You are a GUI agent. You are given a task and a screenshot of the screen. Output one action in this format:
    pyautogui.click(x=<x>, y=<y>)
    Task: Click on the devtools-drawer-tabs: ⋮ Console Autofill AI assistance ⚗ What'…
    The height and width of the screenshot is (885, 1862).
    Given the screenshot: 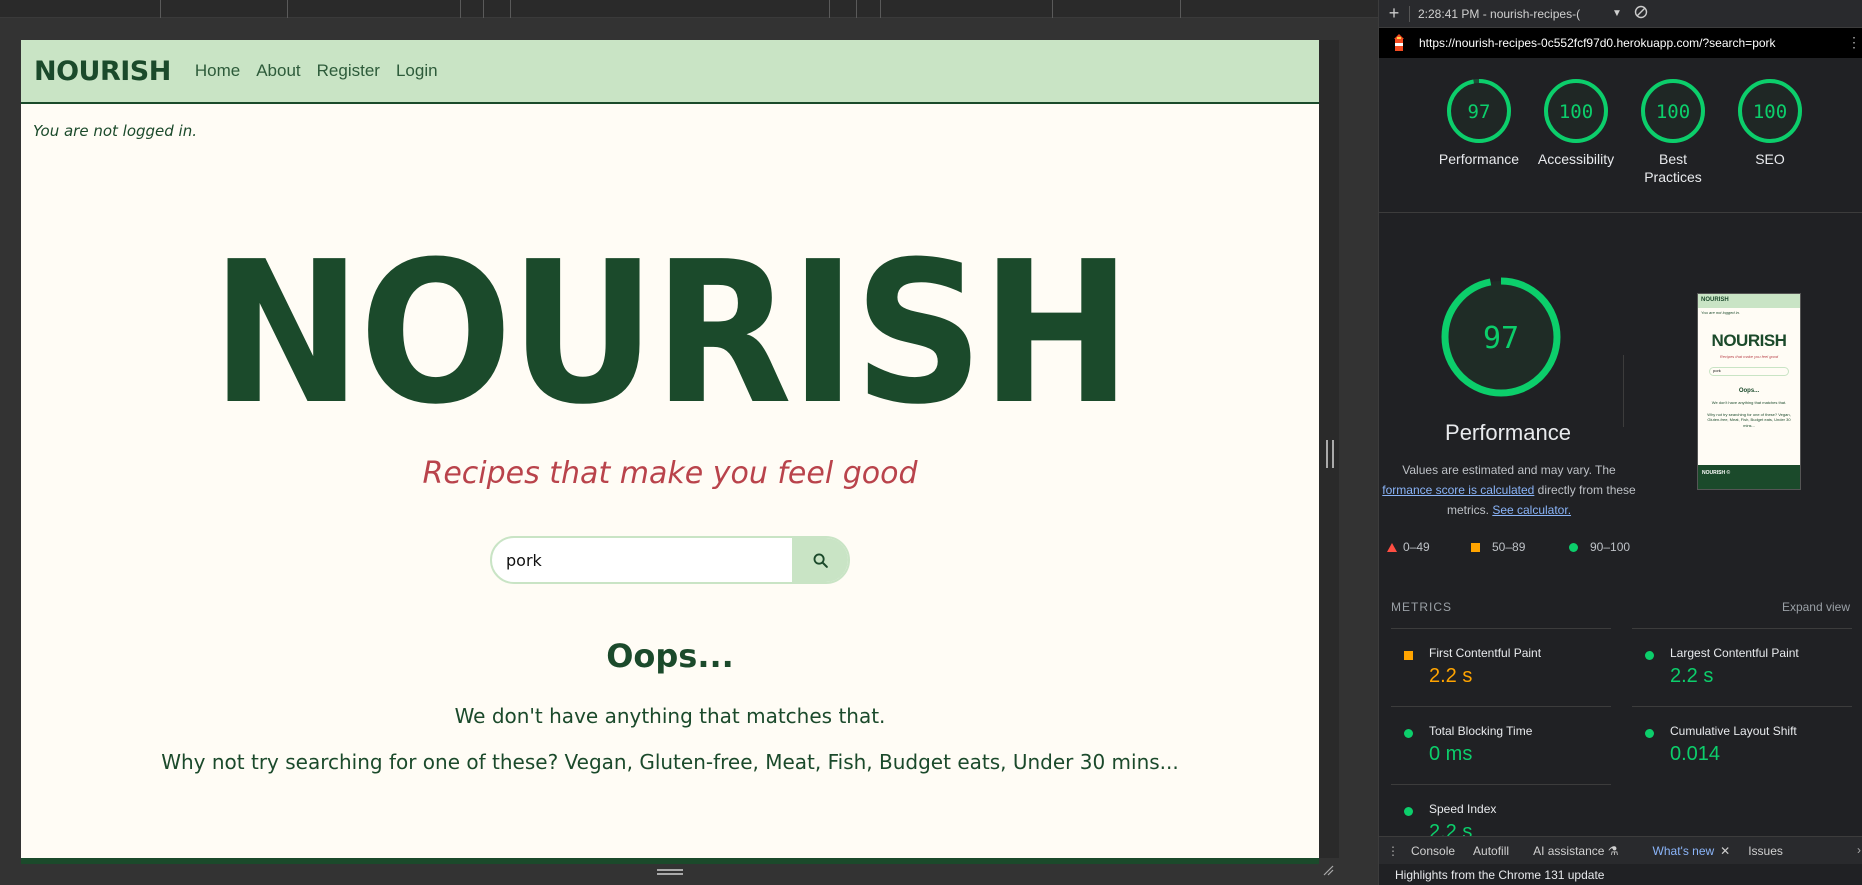 What is the action you would take?
    pyautogui.click(x=1620, y=851)
    